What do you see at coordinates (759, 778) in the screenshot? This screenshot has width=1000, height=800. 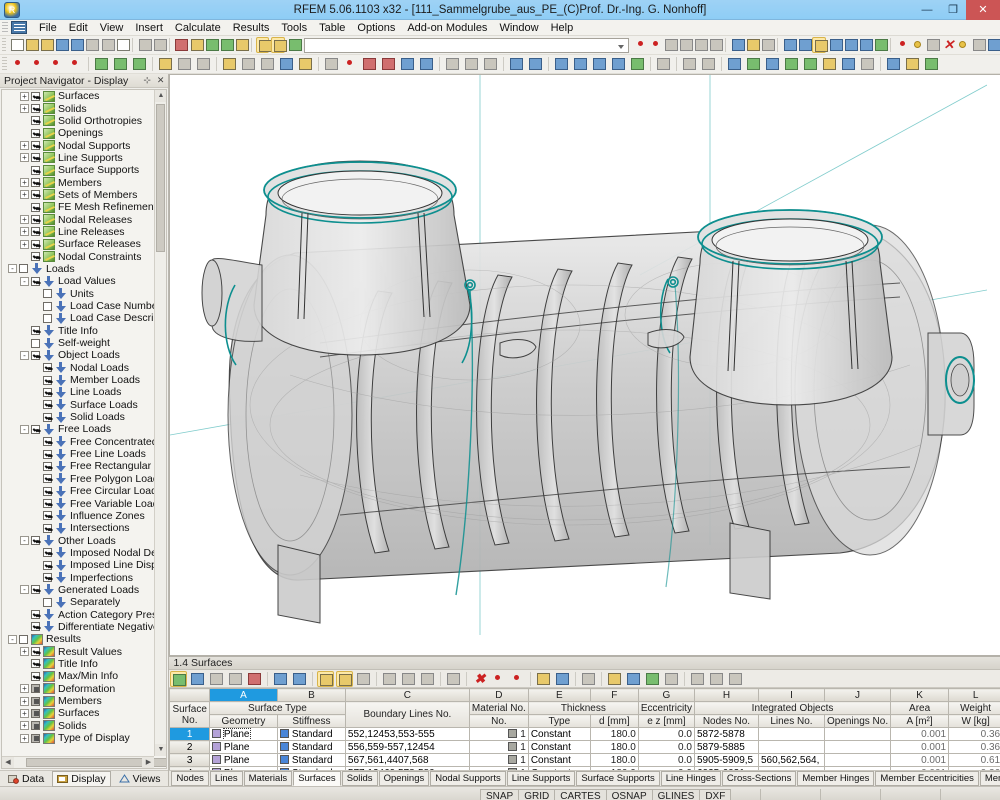 I see `table-tab-cross-sections: Cross-Sections` at bounding box center [759, 778].